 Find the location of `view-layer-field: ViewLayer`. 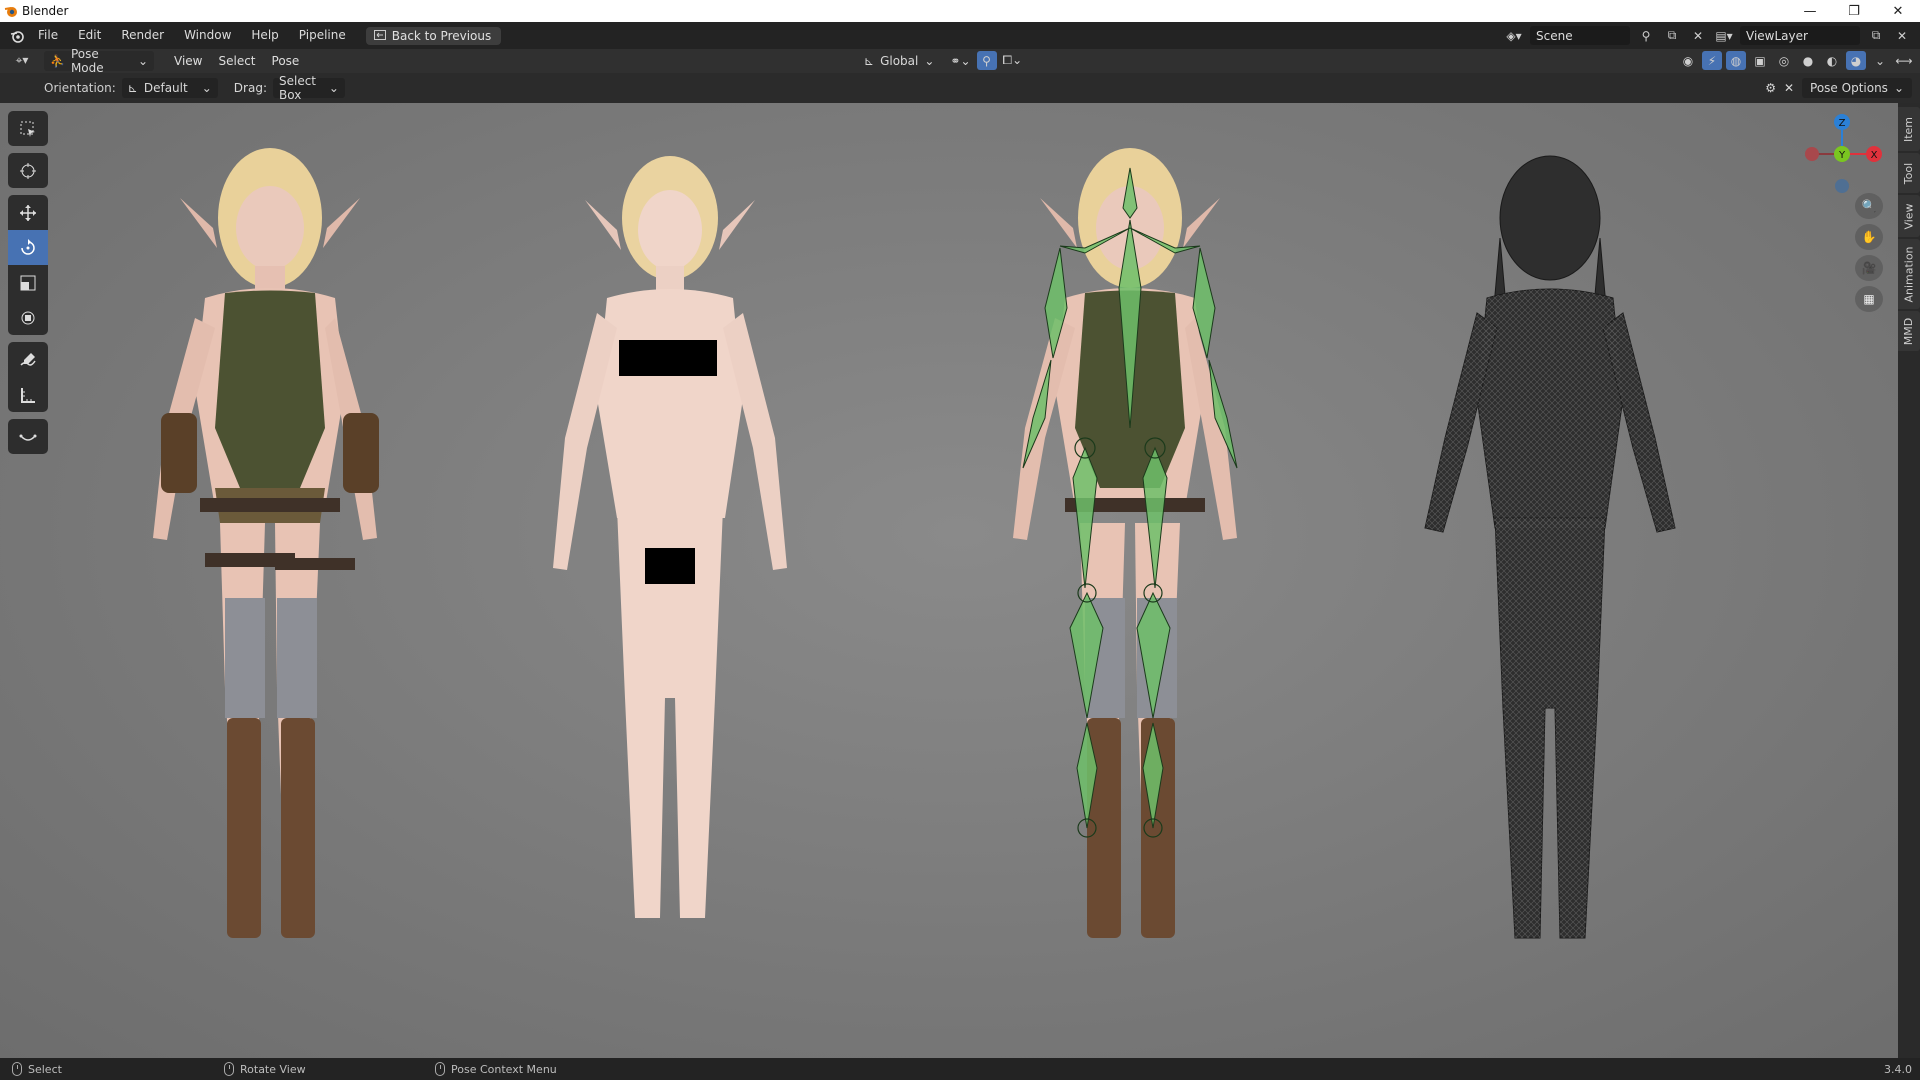

view-layer-field: ViewLayer is located at coordinates (1800, 35).